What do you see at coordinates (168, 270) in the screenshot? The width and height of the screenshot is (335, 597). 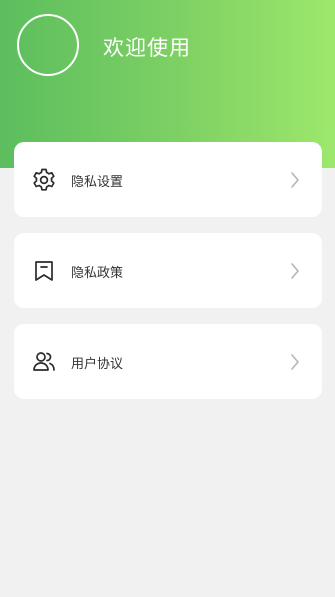 I see `menu-item-privacy-policy: 隐私政策` at bounding box center [168, 270].